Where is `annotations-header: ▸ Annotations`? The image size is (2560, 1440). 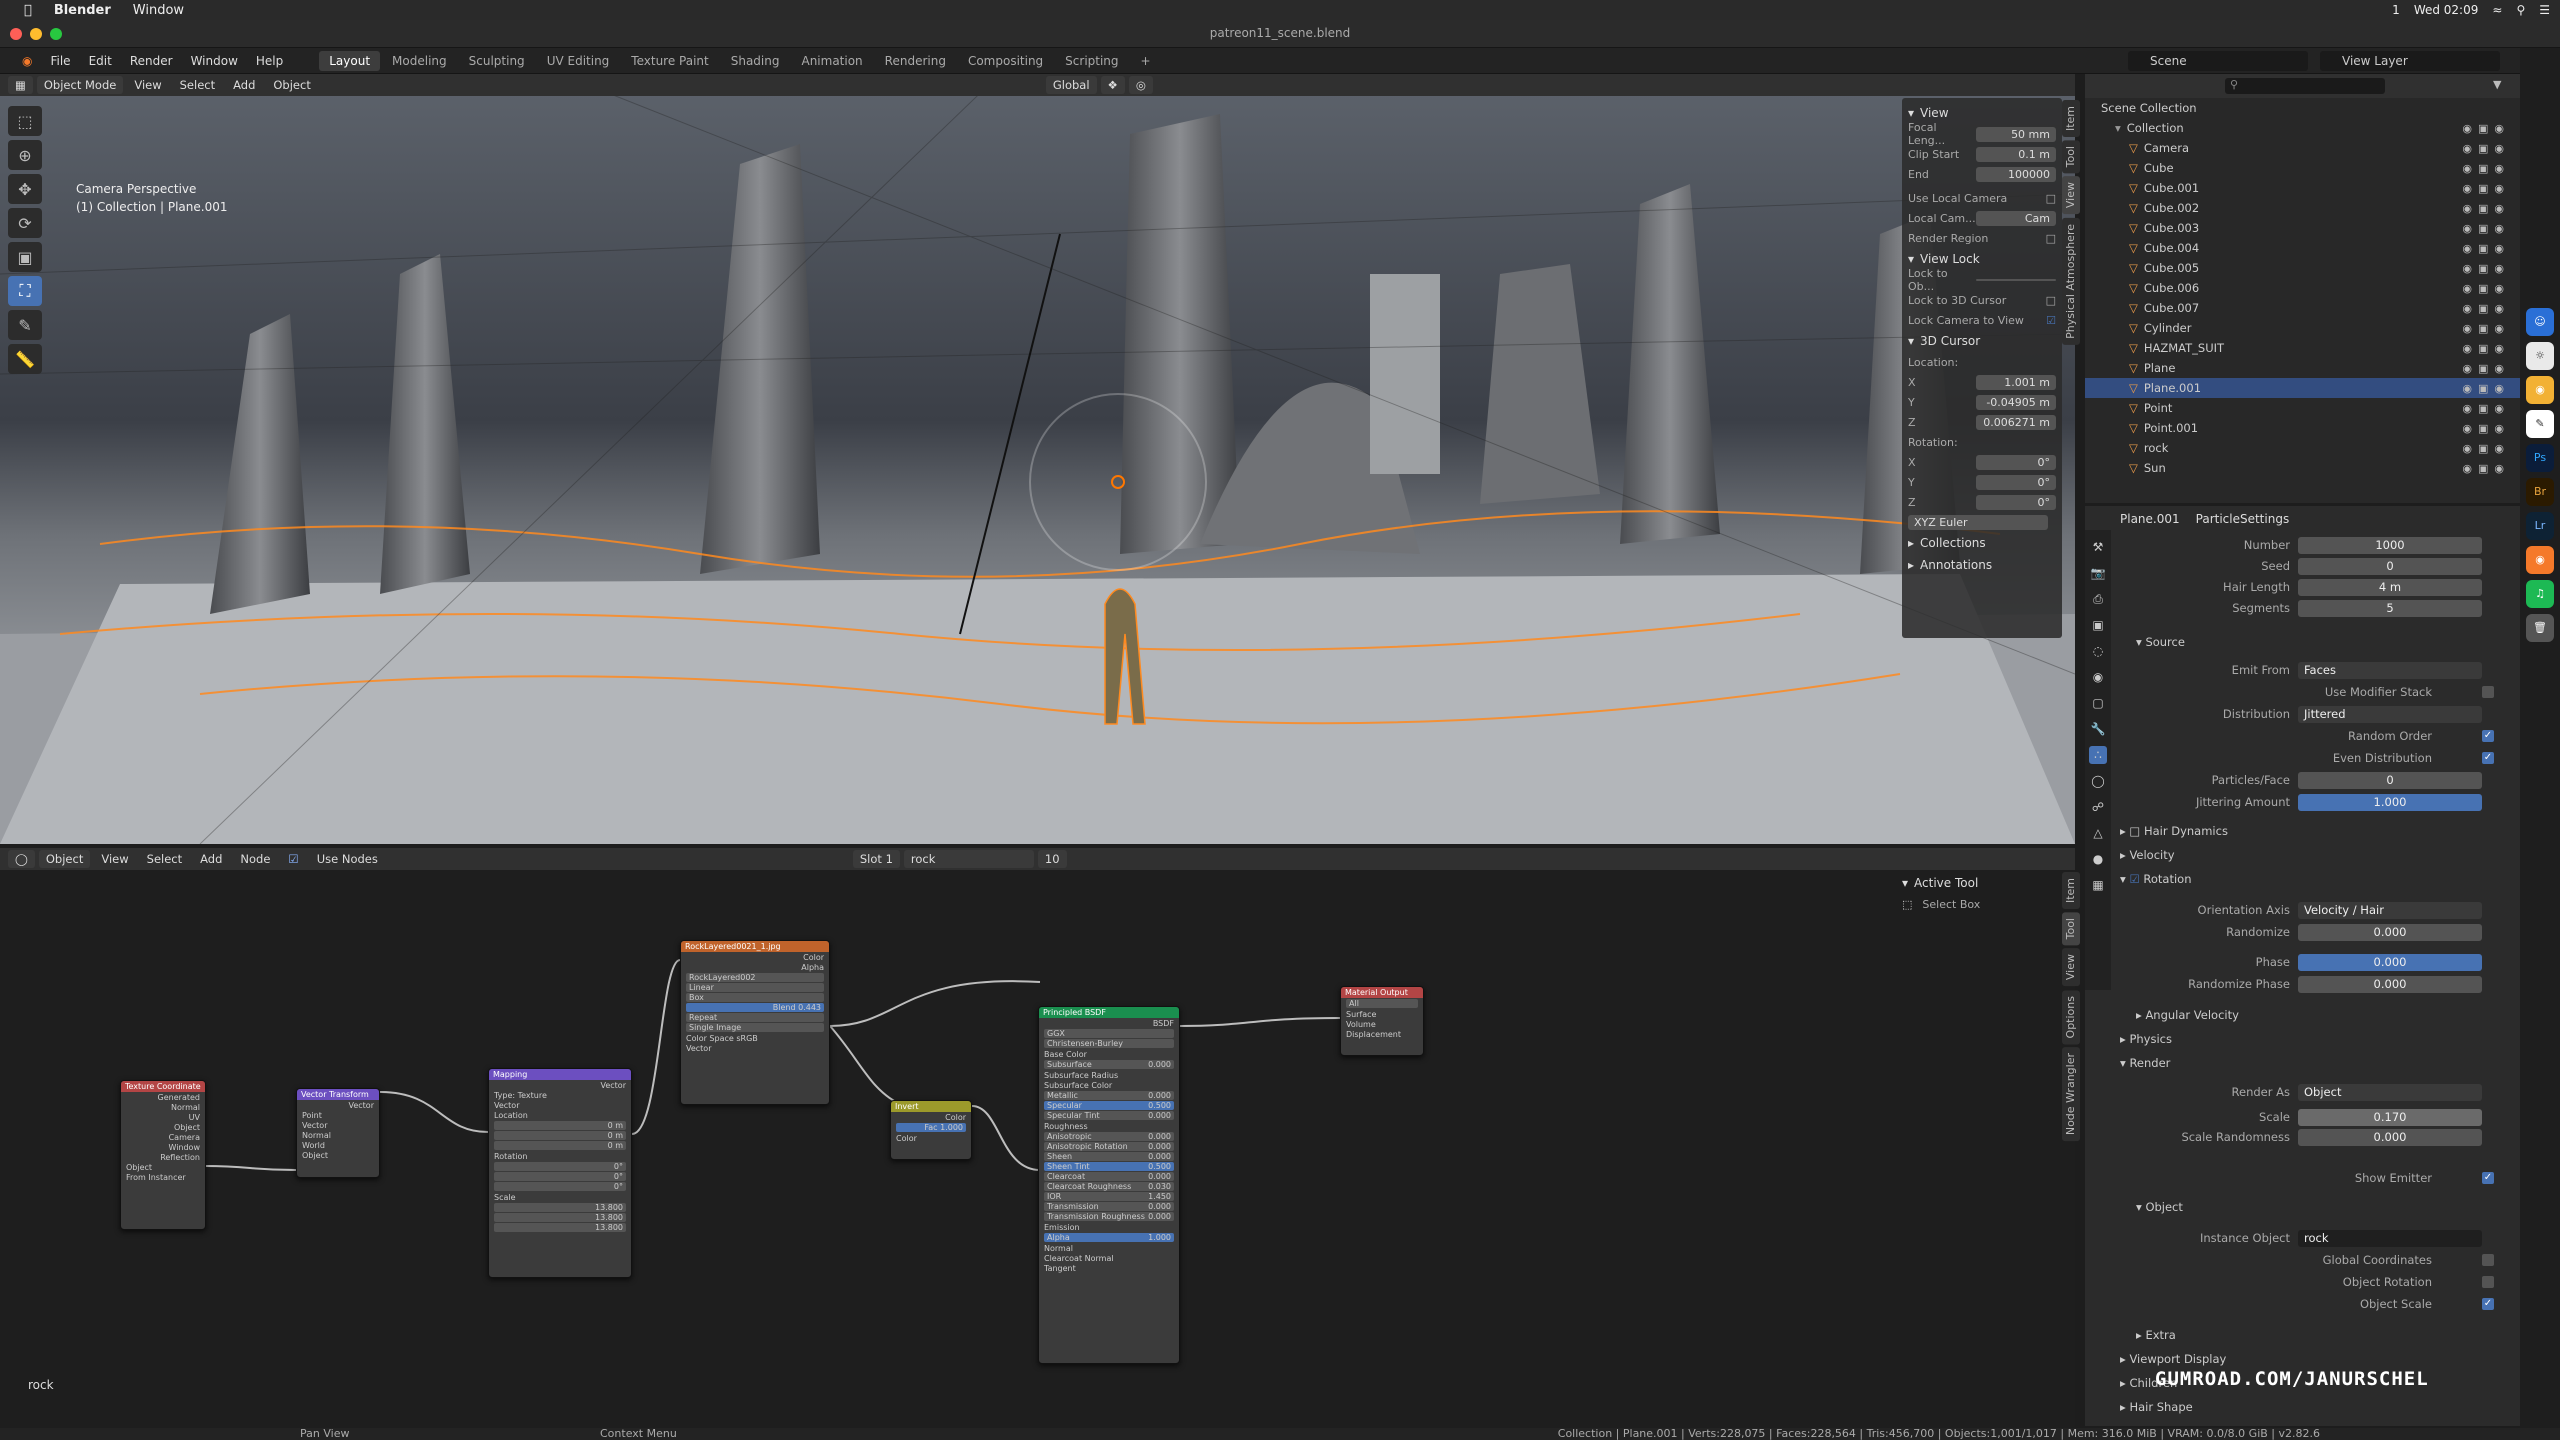 annotations-header: ▸ Annotations is located at coordinates (1982, 565).